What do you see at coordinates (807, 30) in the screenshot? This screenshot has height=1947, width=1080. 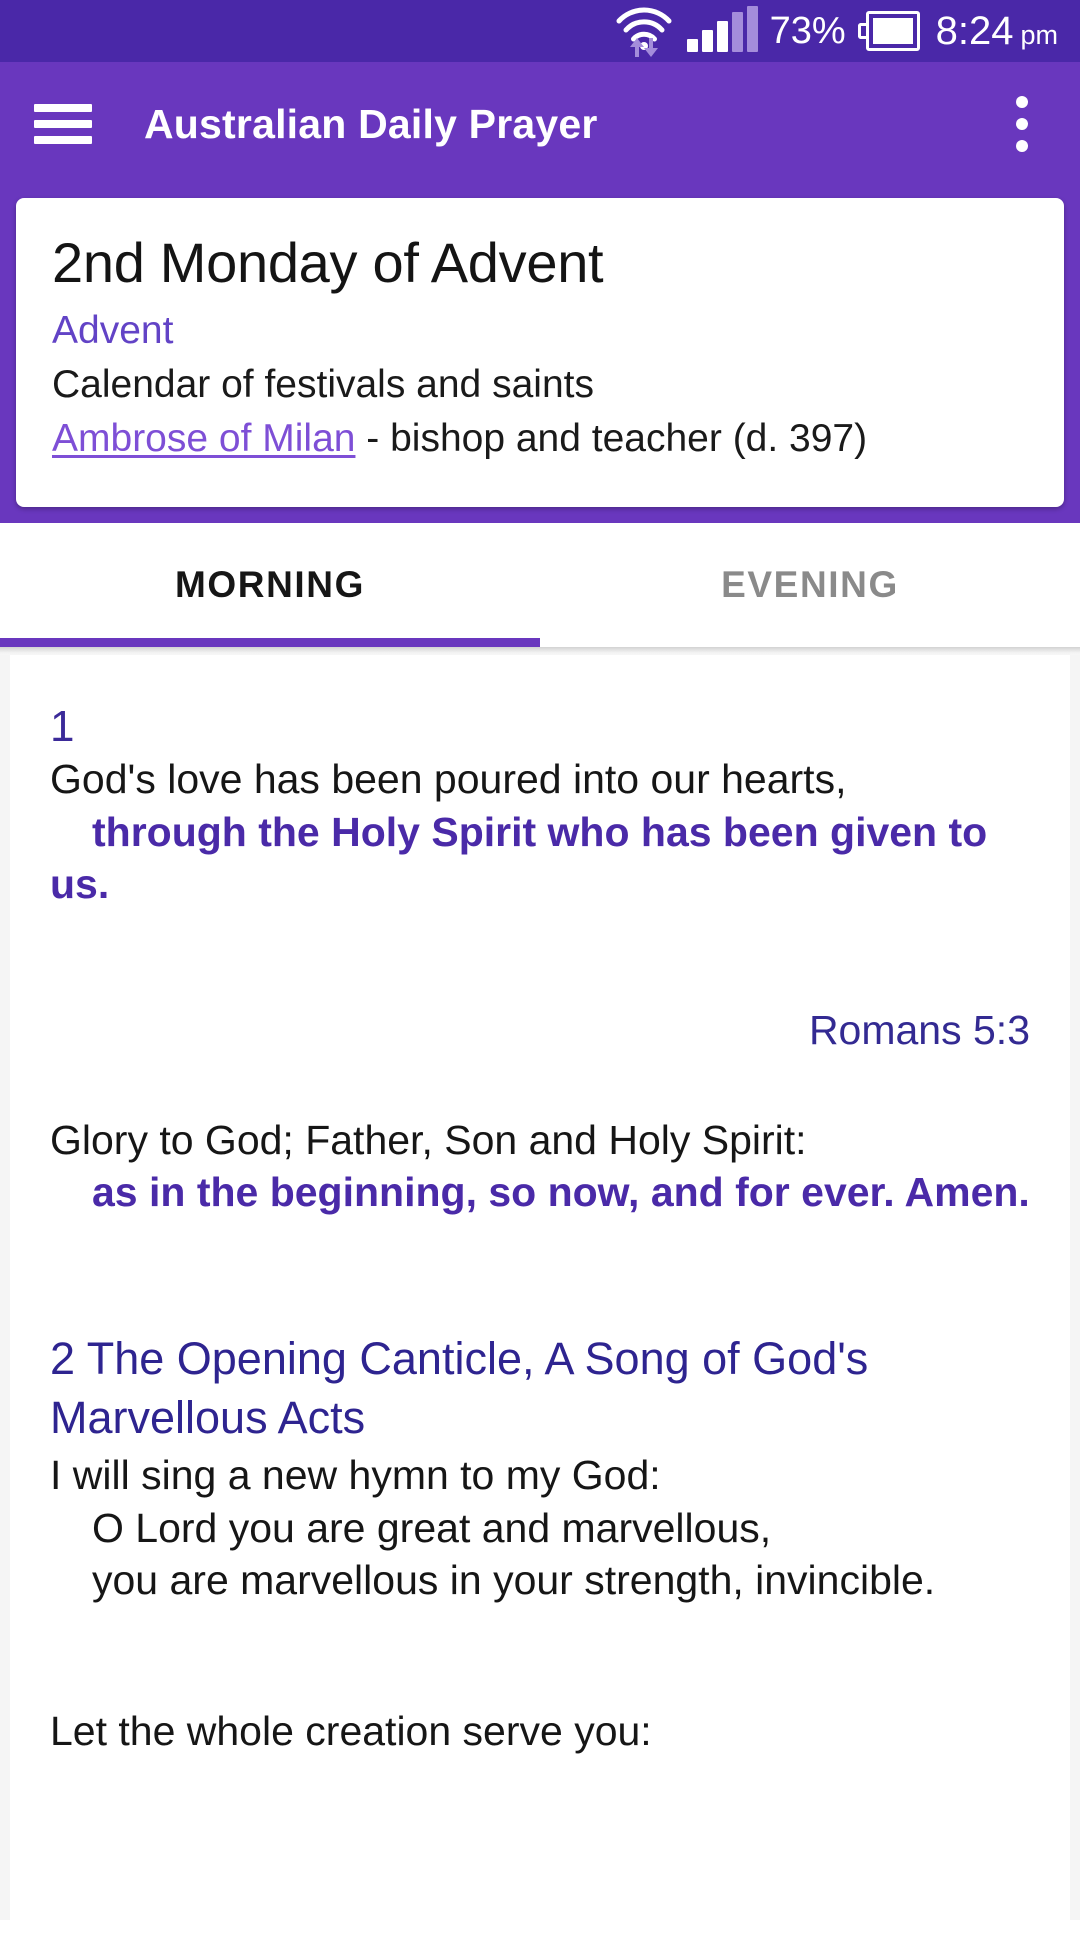 I see `battery-percentage: 73%` at bounding box center [807, 30].